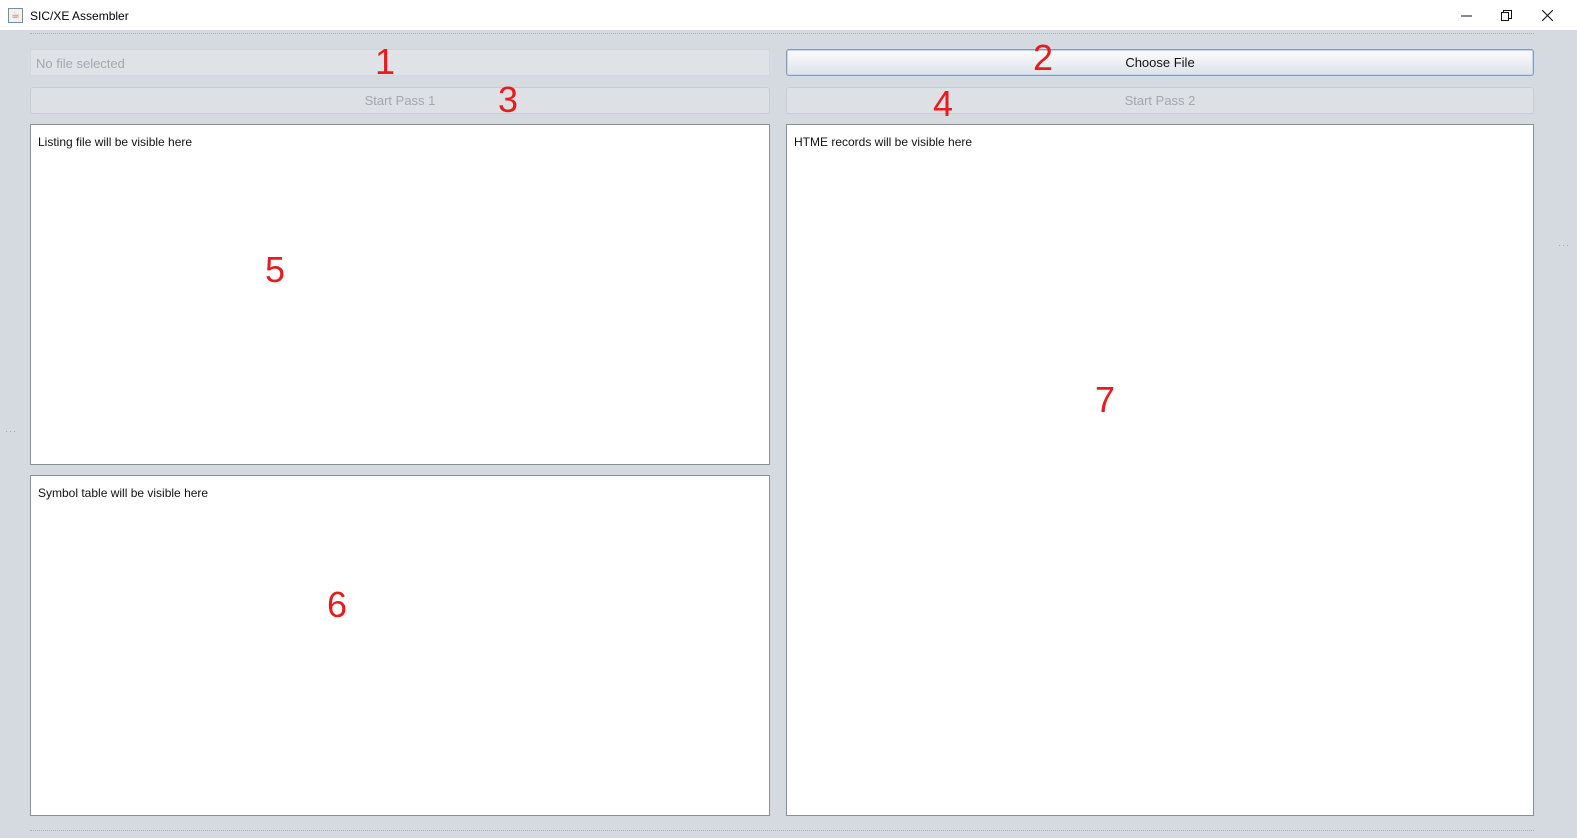 The image size is (1577, 838). What do you see at coordinates (788, 15) in the screenshot?
I see `title-bar: ☕ SIC/XE Assembler` at bounding box center [788, 15].